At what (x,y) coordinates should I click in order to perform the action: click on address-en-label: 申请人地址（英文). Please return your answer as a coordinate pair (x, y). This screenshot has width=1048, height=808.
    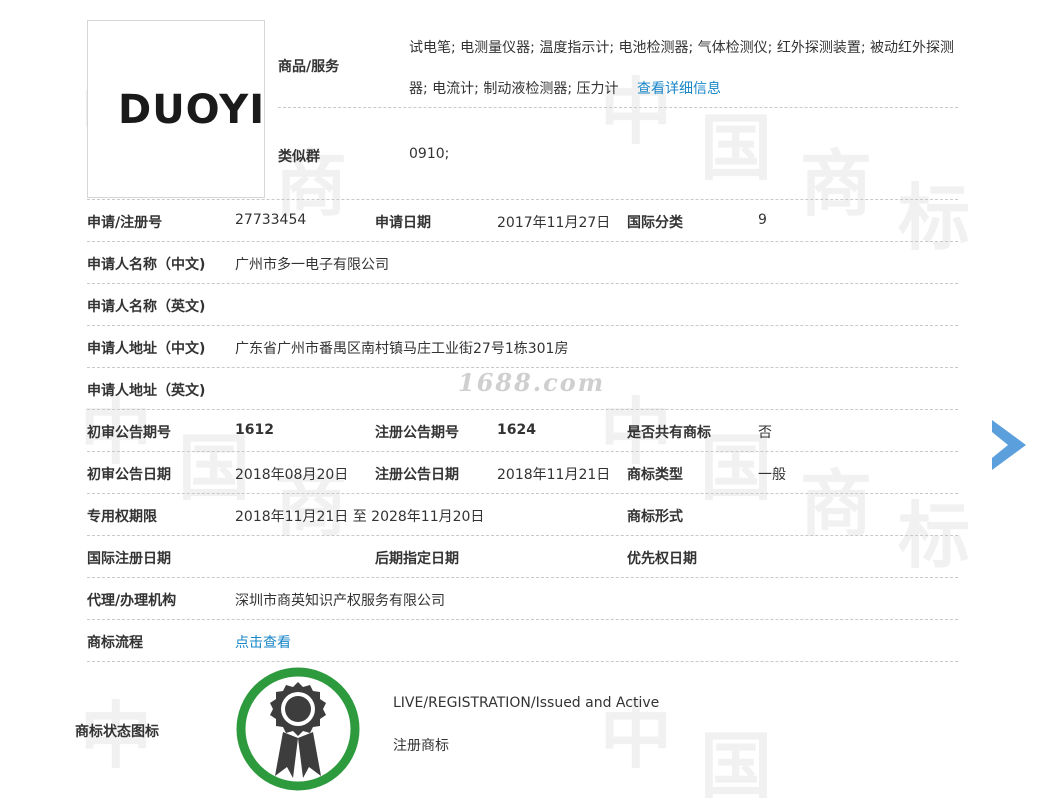
    Looking at the image, I should click on (146, 391).